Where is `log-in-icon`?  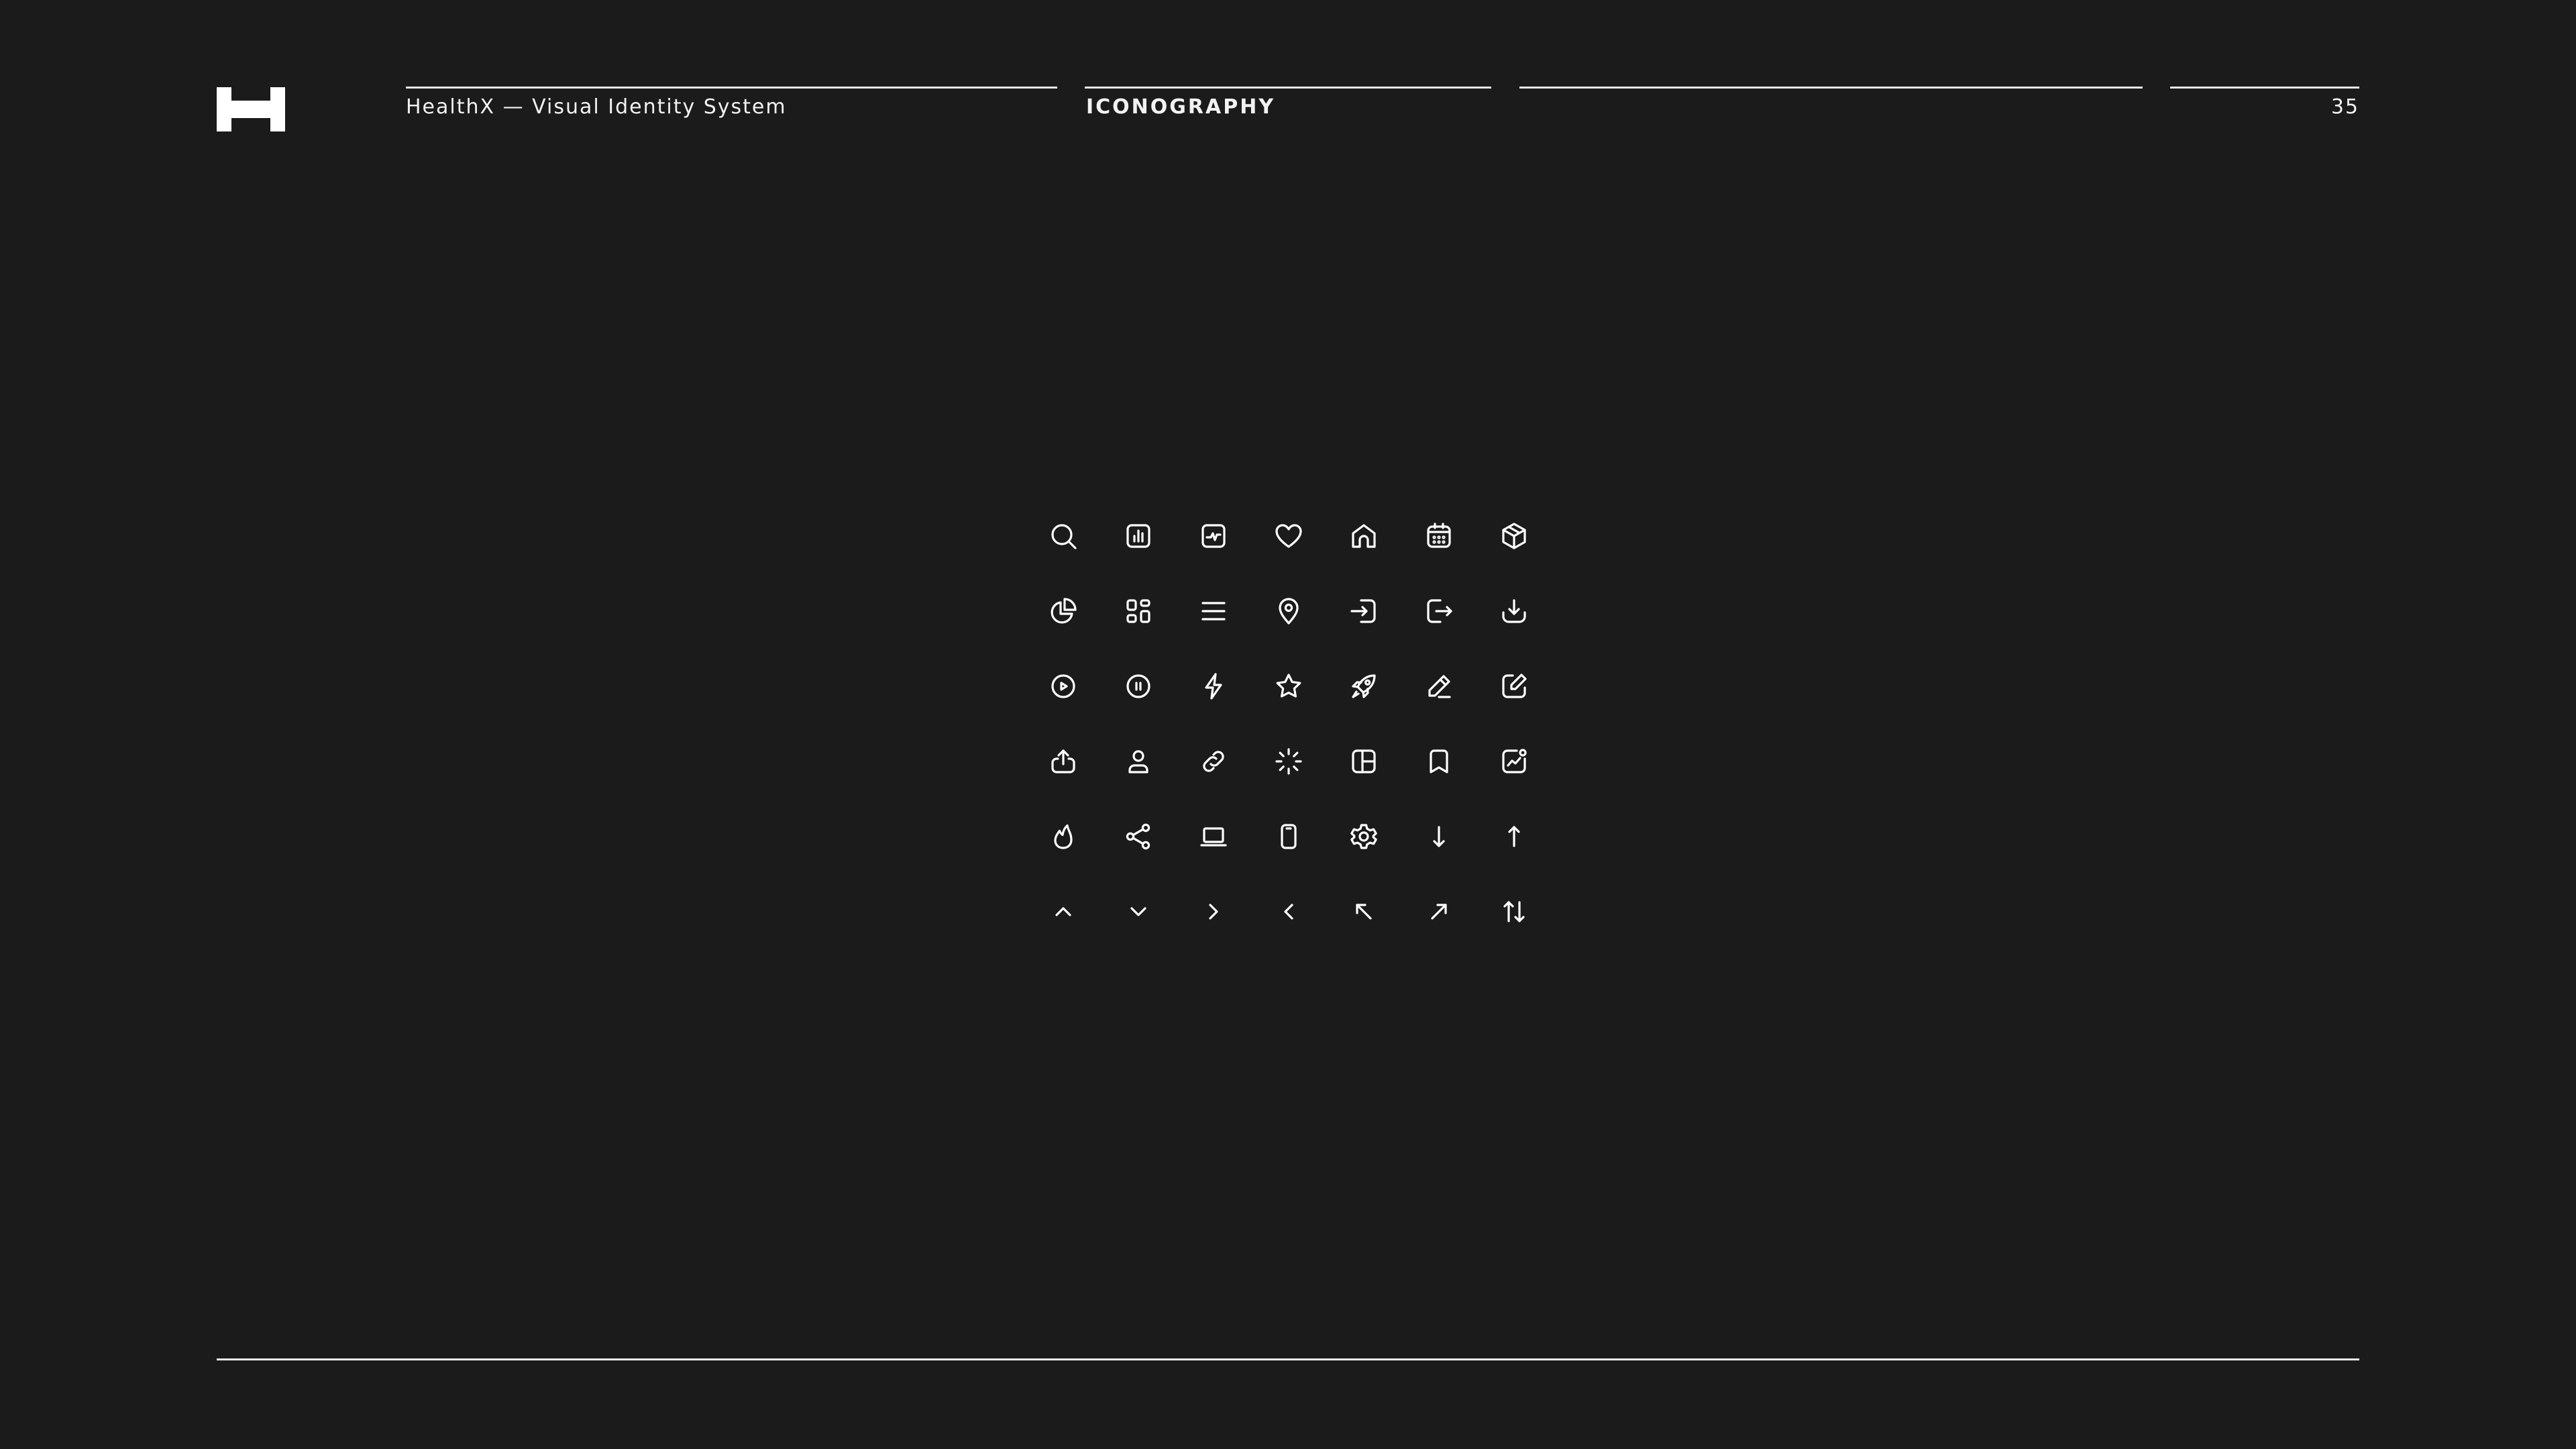
log-in-icon is located at coordinates (1363, 611).